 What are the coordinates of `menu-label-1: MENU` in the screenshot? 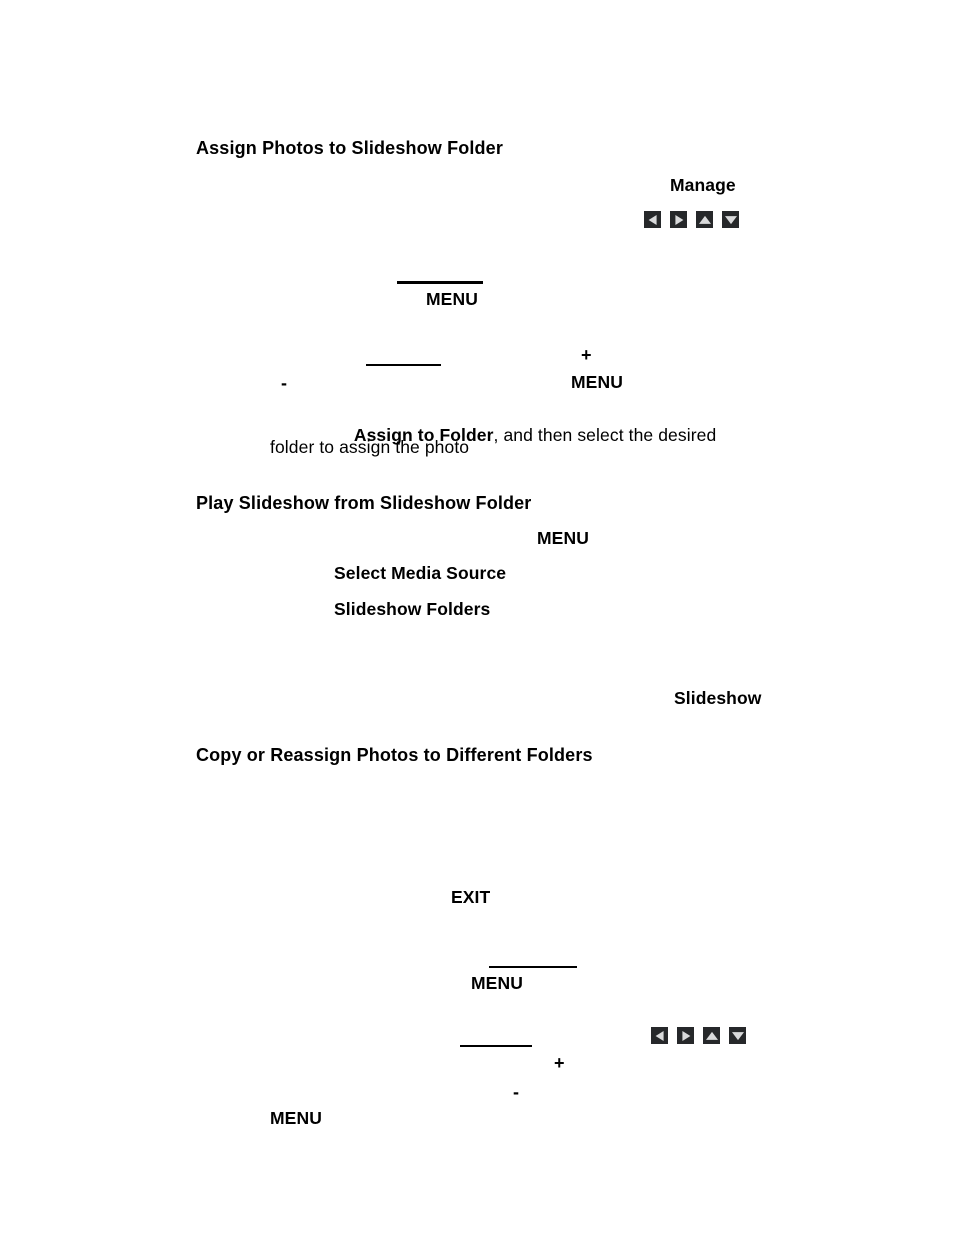 It's located at (452, 299).